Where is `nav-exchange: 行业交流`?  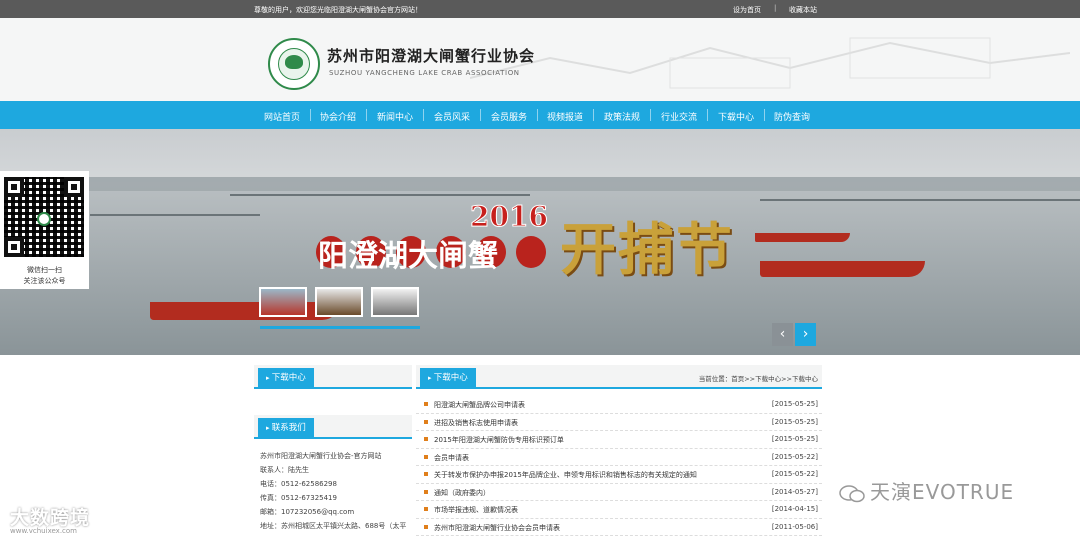
nav-exchange: 行业交流 is located at coordinates (679, 116).